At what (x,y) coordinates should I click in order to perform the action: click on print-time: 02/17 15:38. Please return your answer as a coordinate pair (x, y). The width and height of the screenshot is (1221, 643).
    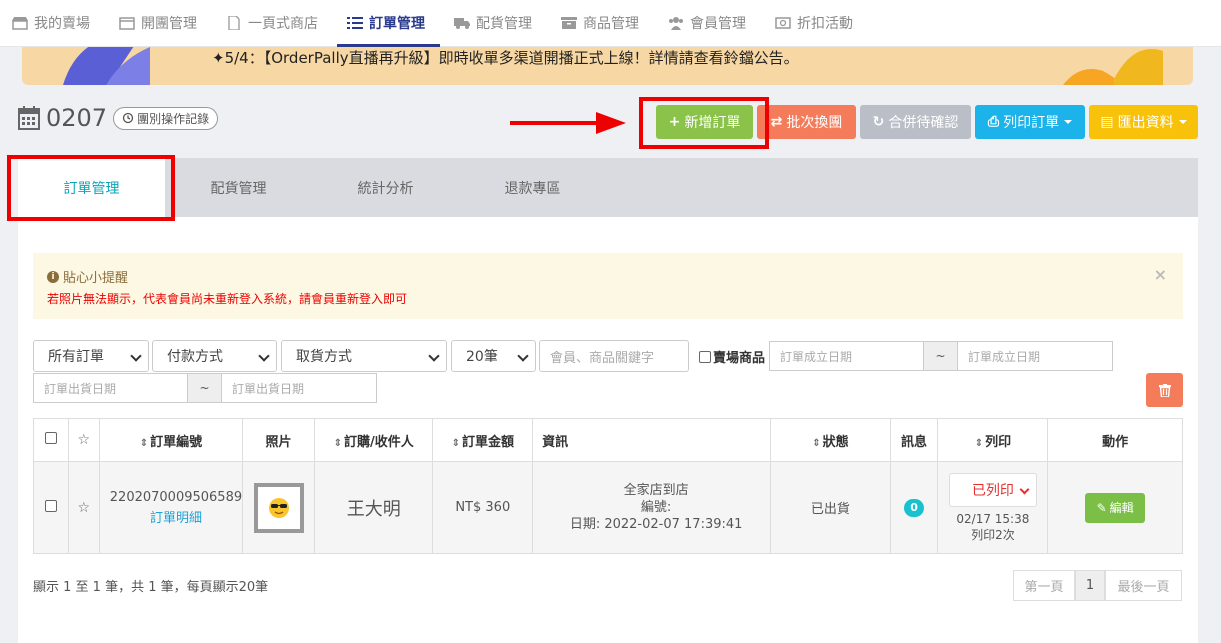
    Looking at the image, I should click on (993, 518).